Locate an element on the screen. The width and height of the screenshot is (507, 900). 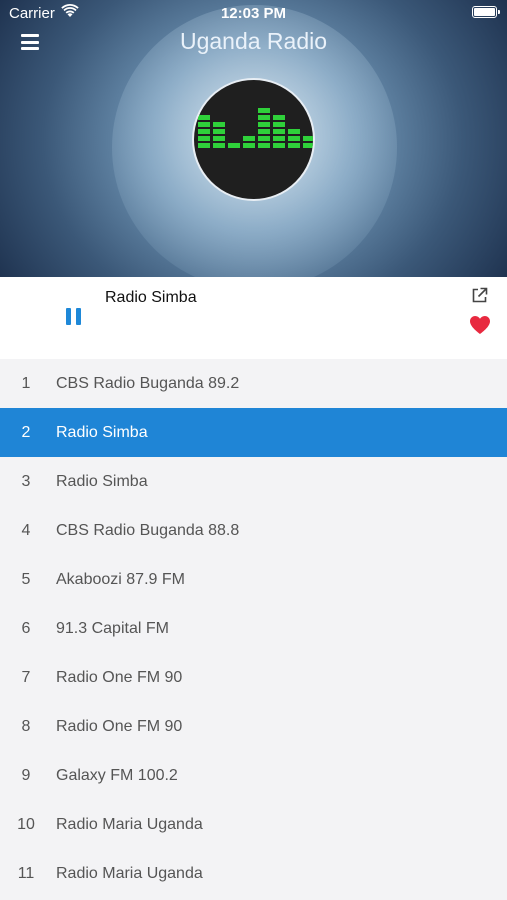
station-row: 4 CBS Radio Buganda 88.8 is located at coordinates (253, 530).